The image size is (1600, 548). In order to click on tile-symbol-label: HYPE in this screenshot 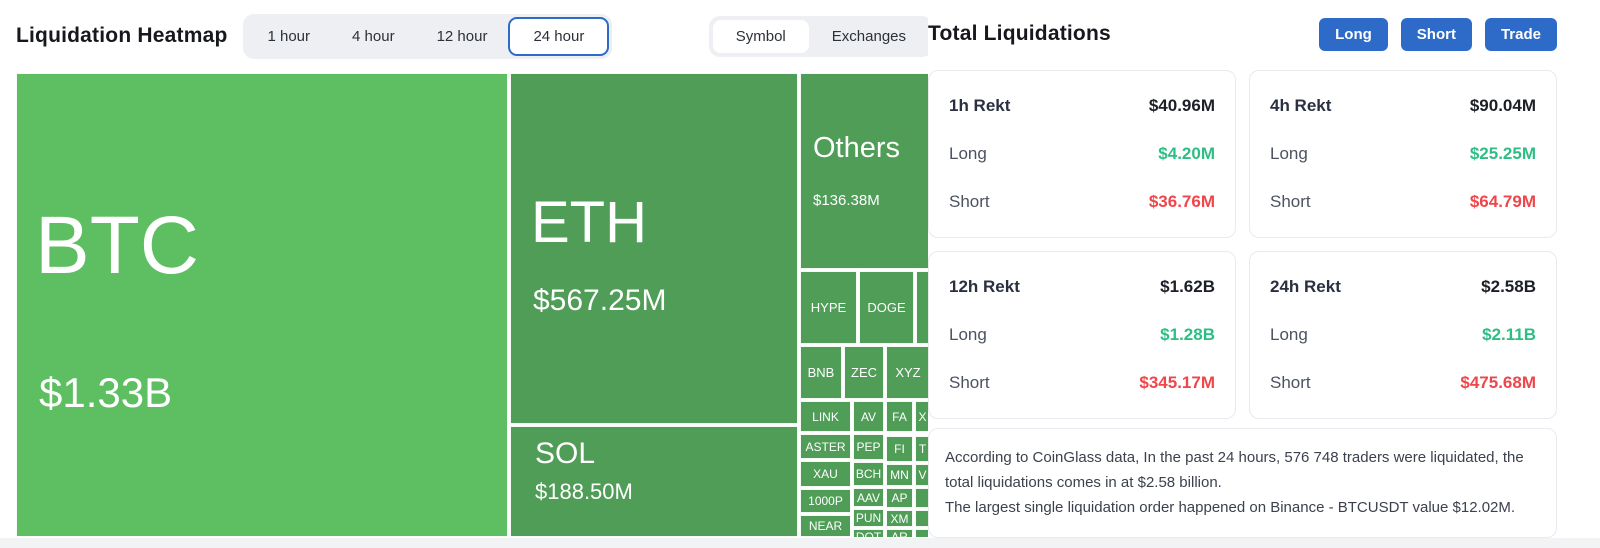, I will do `click(828, 307)`.